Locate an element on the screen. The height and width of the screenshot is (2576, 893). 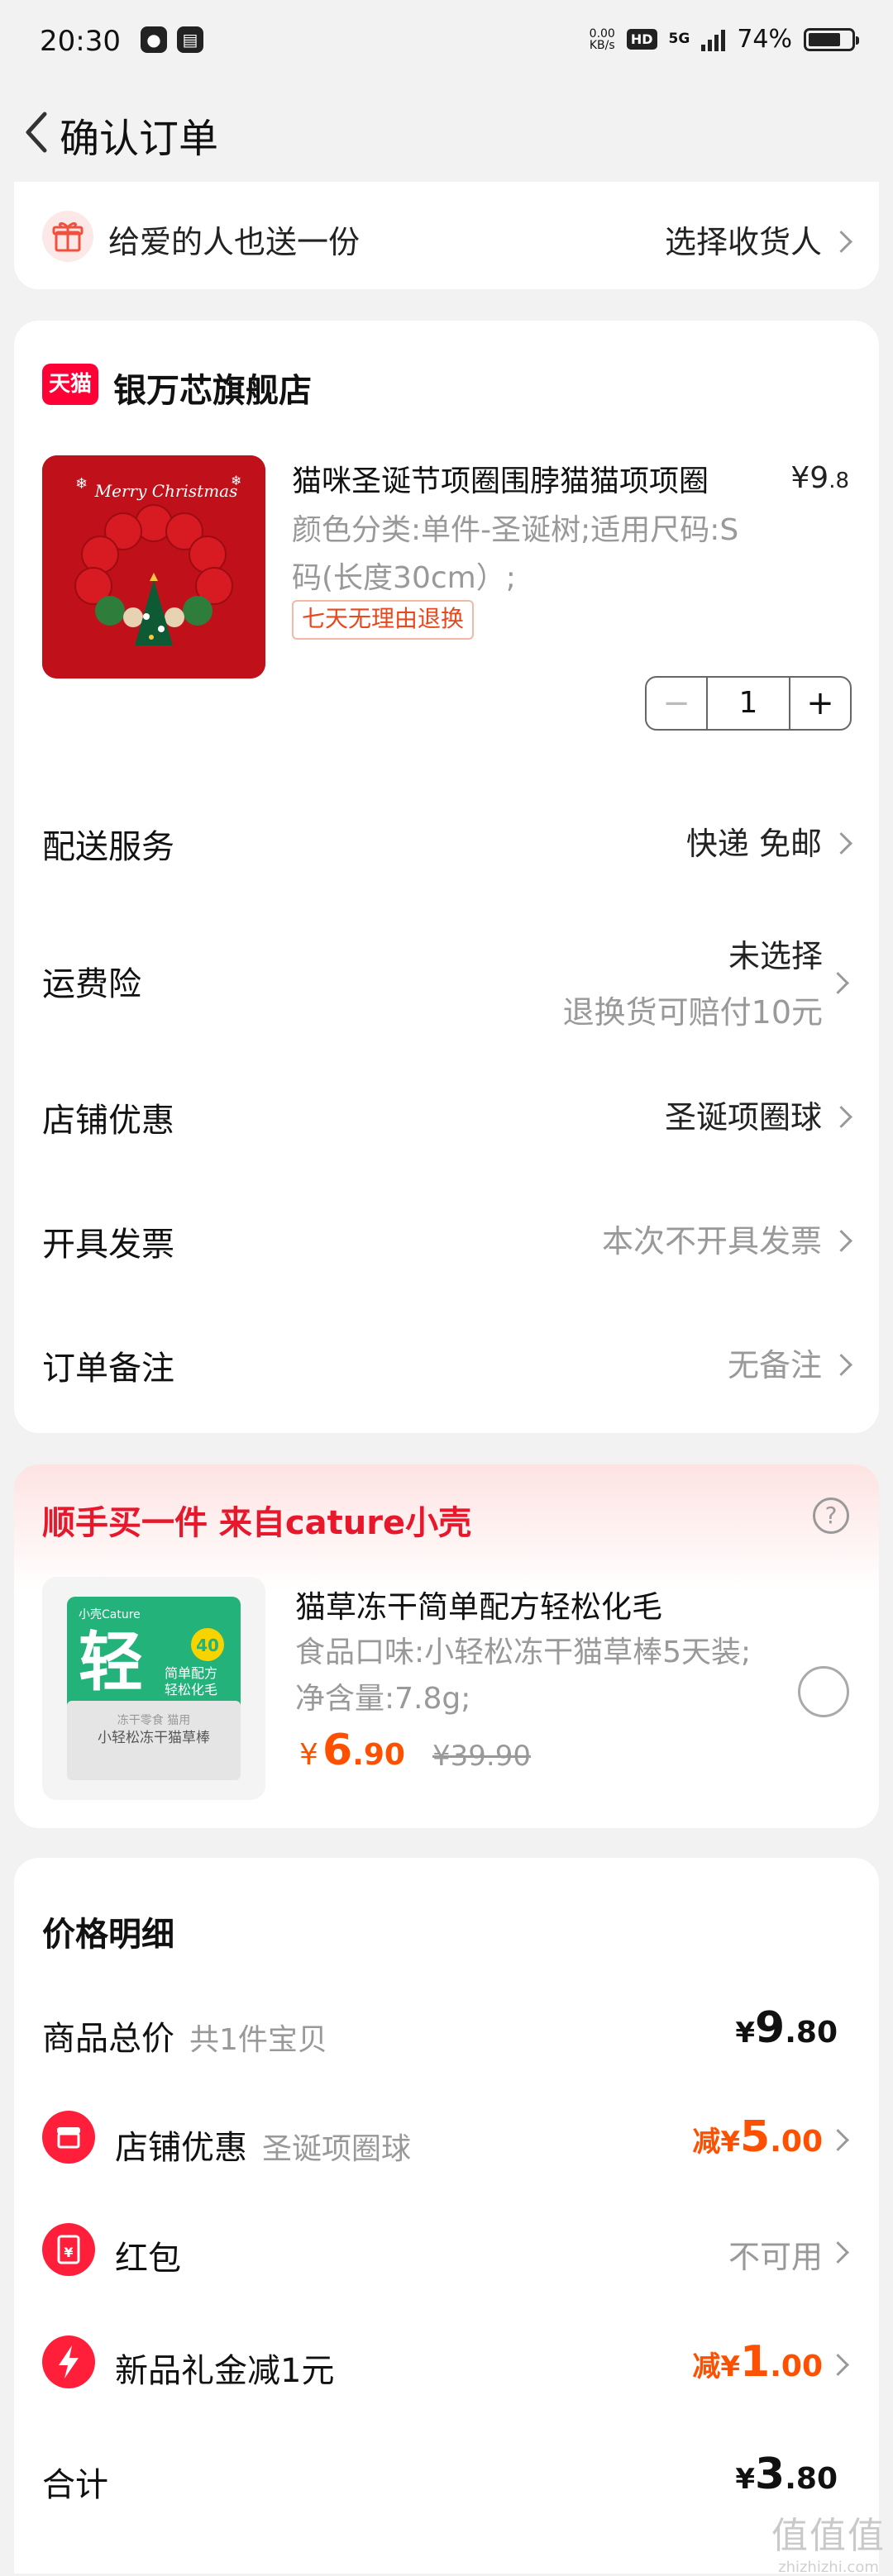
lightning-icon is located at coordinates (68, 2362).